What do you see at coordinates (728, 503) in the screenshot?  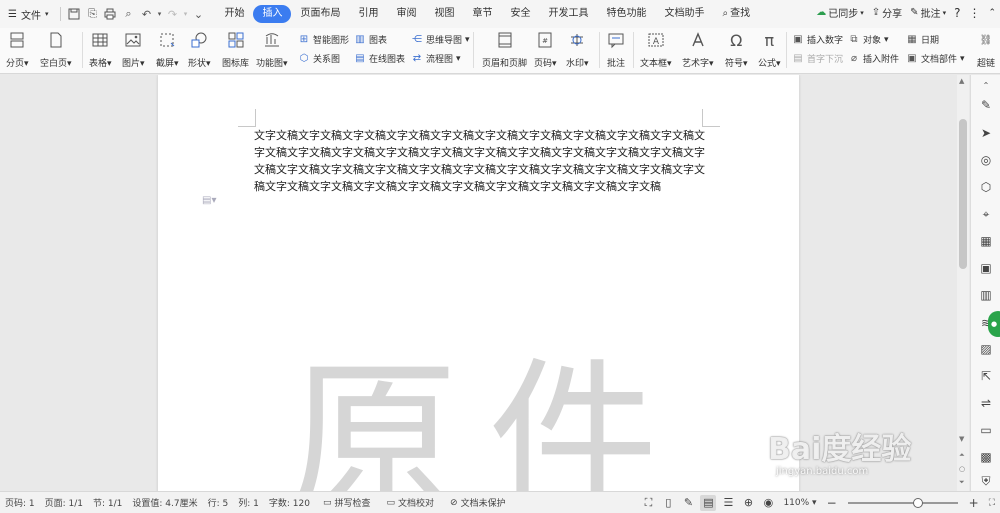 I see `outline-view-icon: ☰` at bounding box center [728, 503].